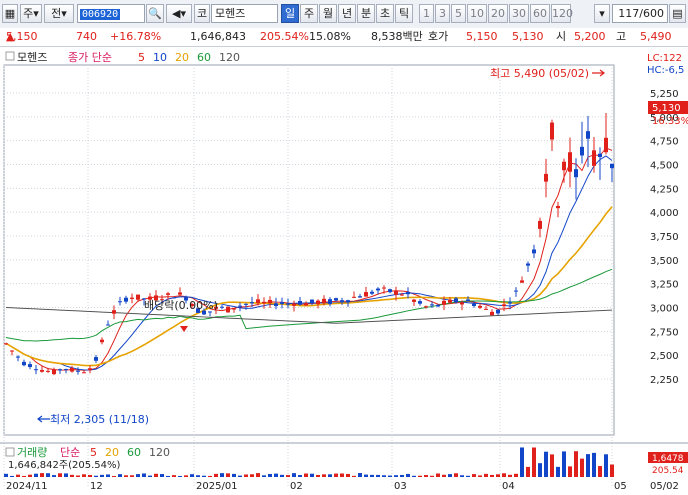 This screenshot has width=688, height=495. Describe the element at coordinates (458, 13) in the screenshot. I see `interval-button-5: 5` at that location.